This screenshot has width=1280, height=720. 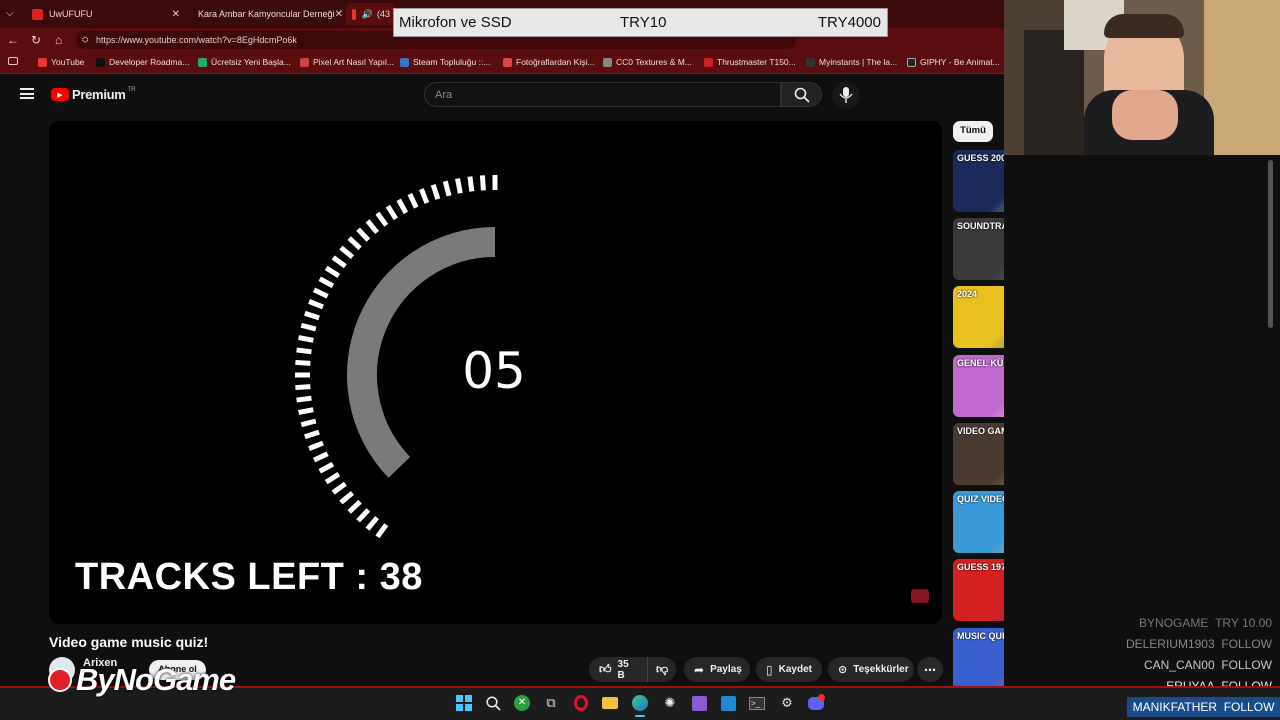 I want to click on snipping-tool-icon: ⧉, so click(x=551, y=703).